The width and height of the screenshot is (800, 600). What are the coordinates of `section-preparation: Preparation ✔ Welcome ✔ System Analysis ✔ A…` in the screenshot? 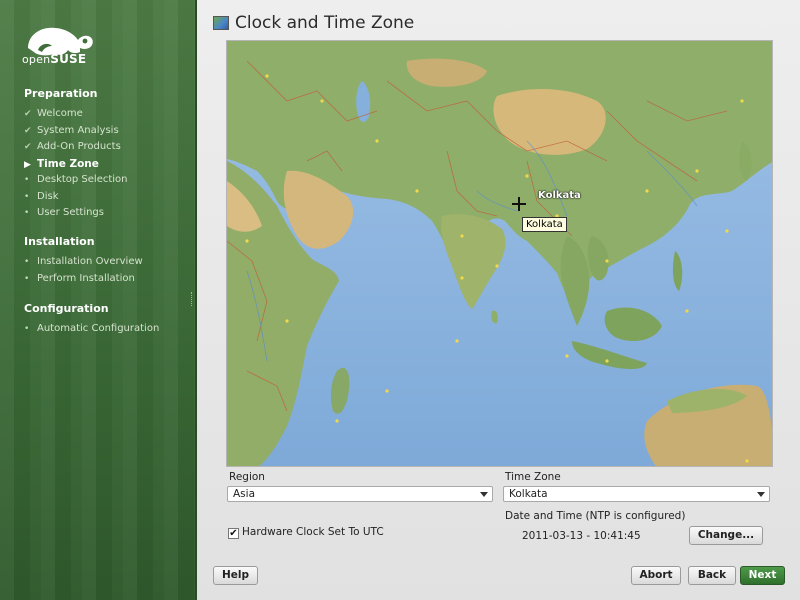 It's located at (76, 154).